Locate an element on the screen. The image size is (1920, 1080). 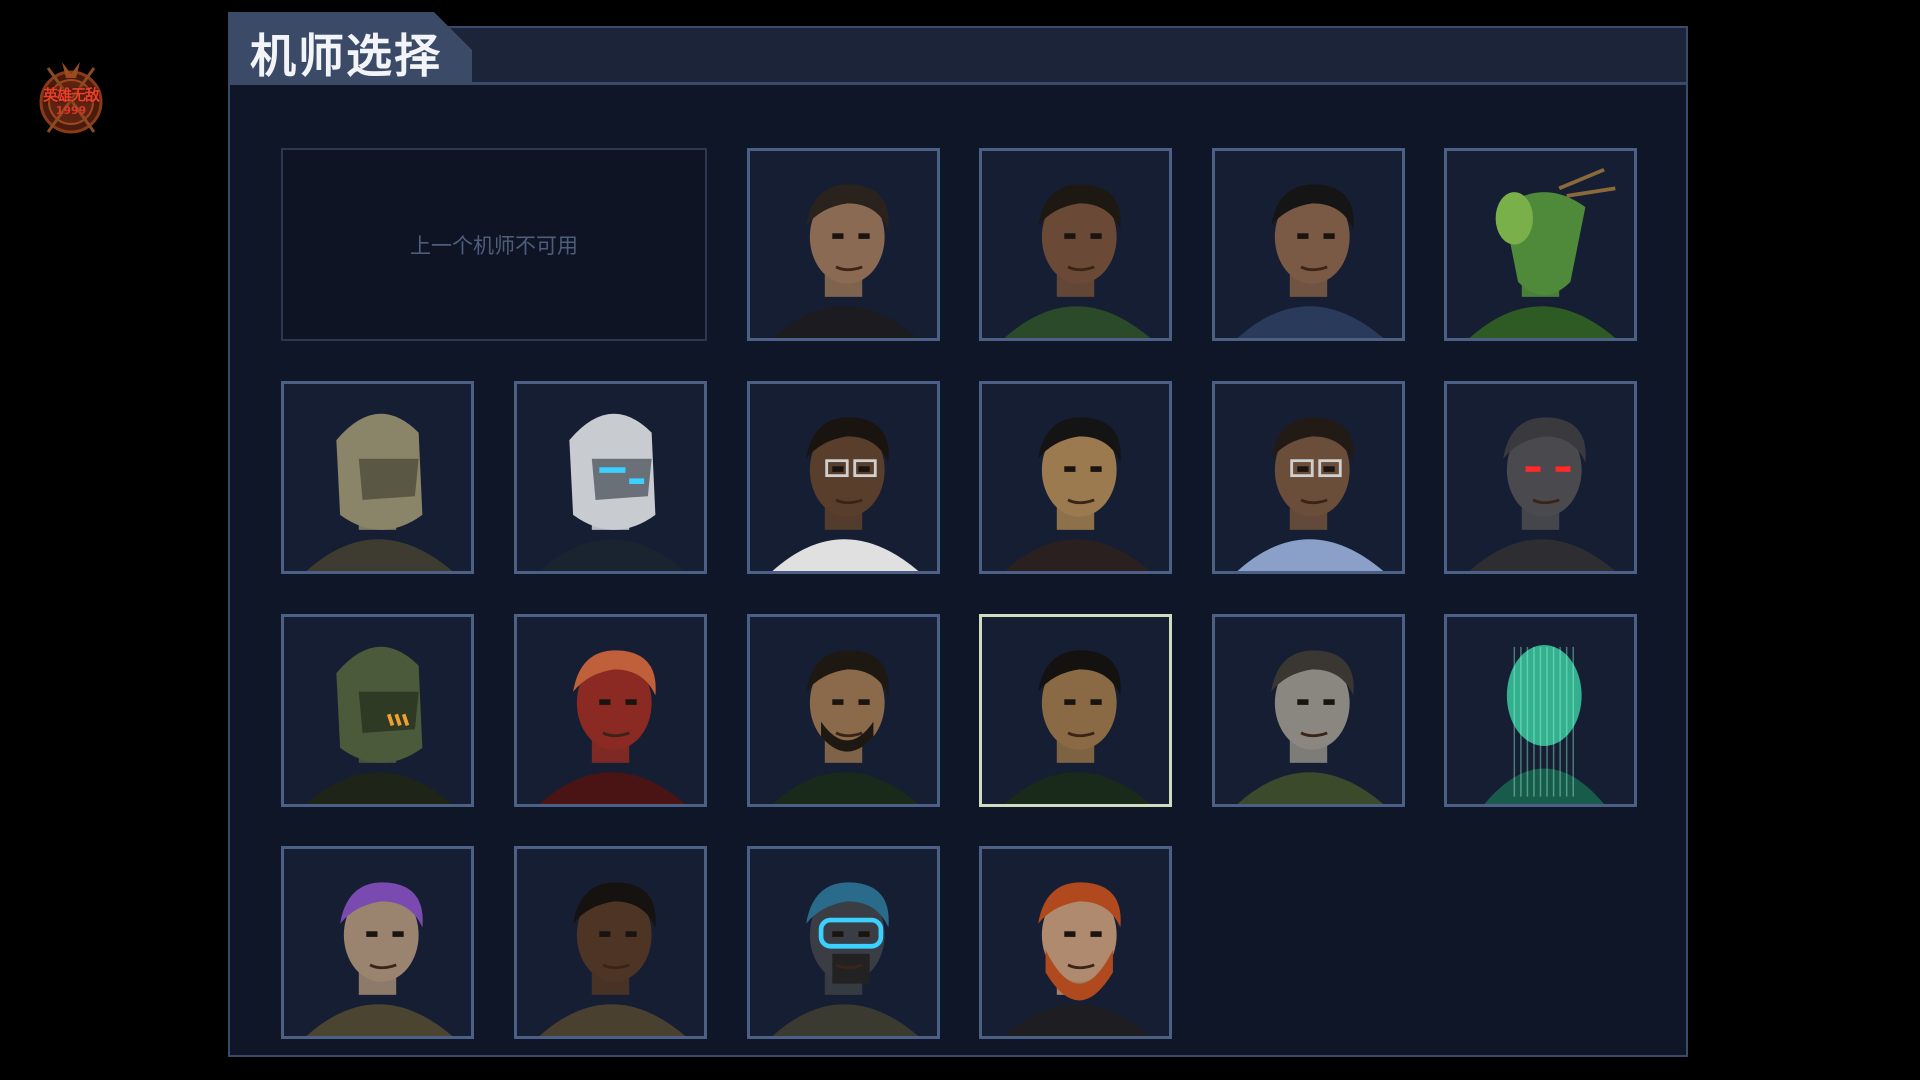
previous-pilot-unavailable-slot: 上一个机师不可用 is located at coordinates (494, 244).